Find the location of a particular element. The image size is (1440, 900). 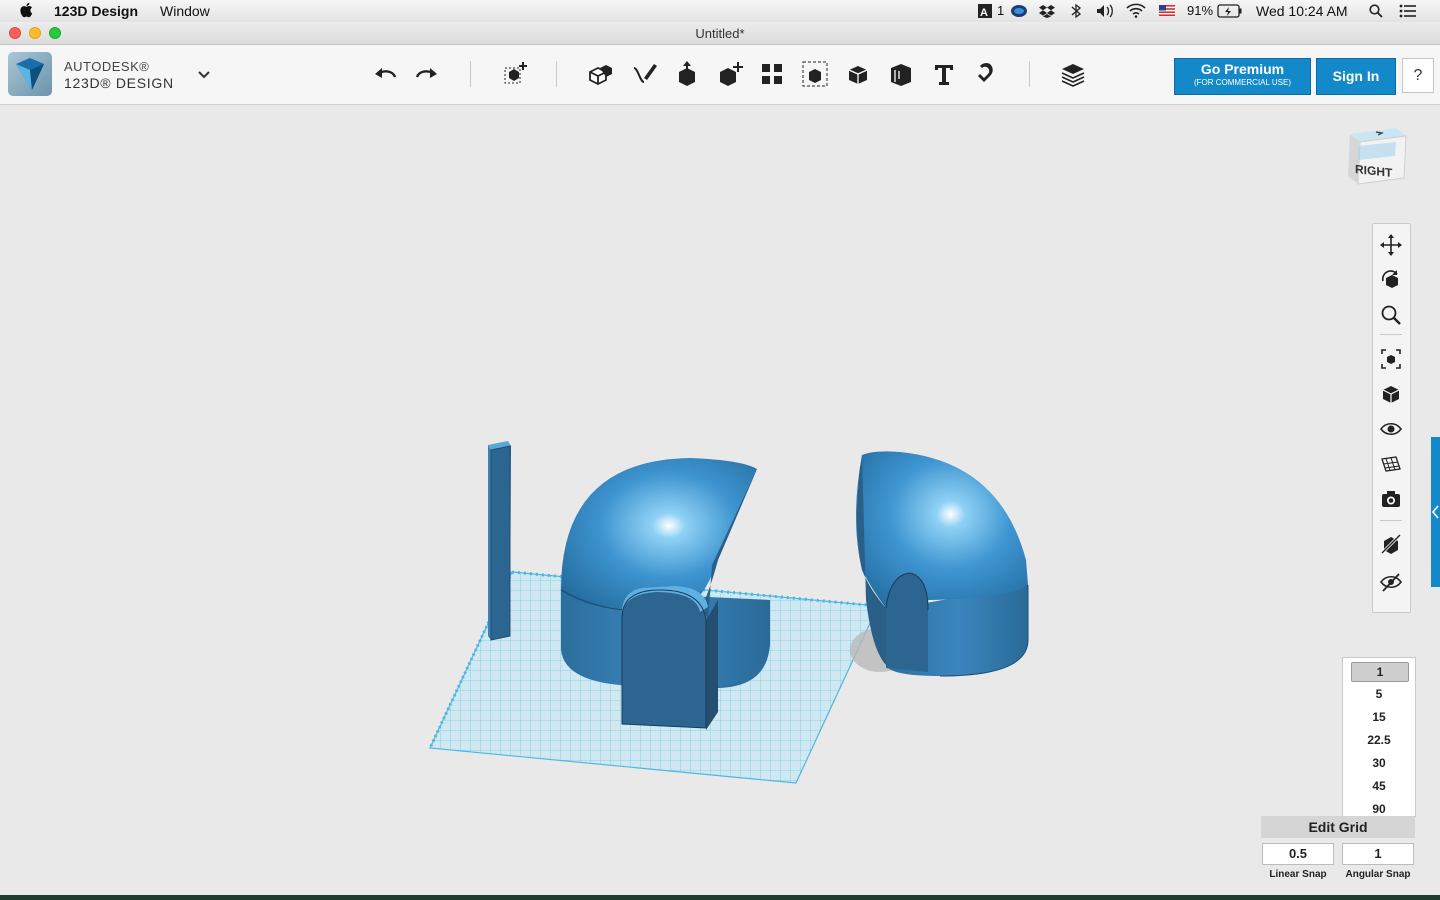

measure-button is located at coordinates (901, 74).